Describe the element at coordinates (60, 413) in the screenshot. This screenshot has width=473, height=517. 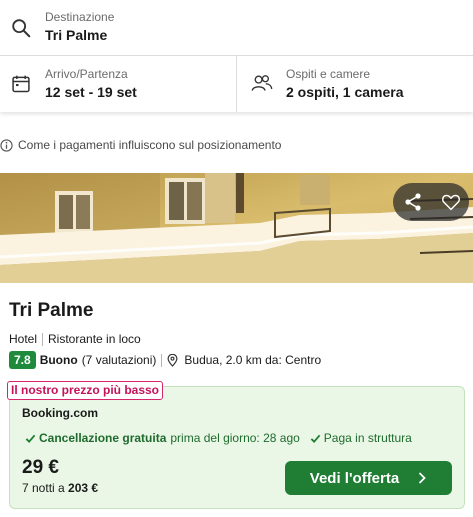
I see `provider-name: Booking.com` at that location.